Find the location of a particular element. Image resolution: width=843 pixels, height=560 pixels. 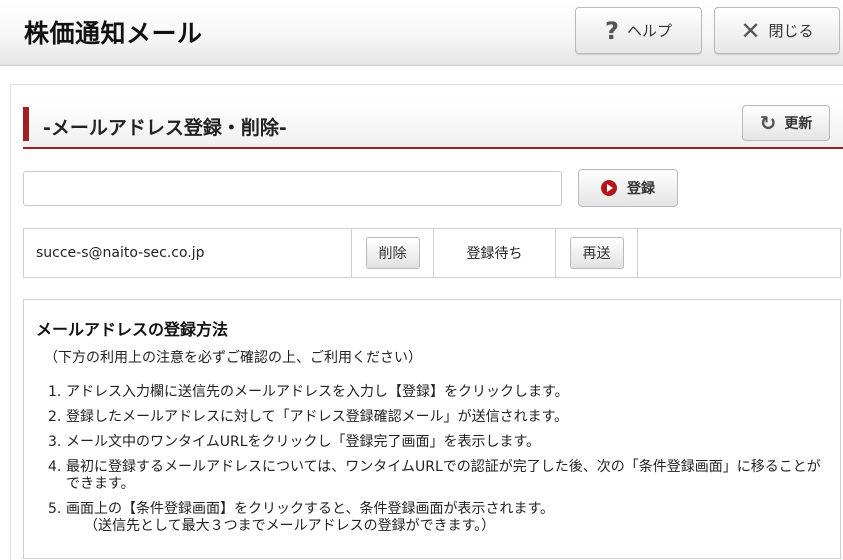

refresh-icon: ↻ is located at coordinates (768, 123).